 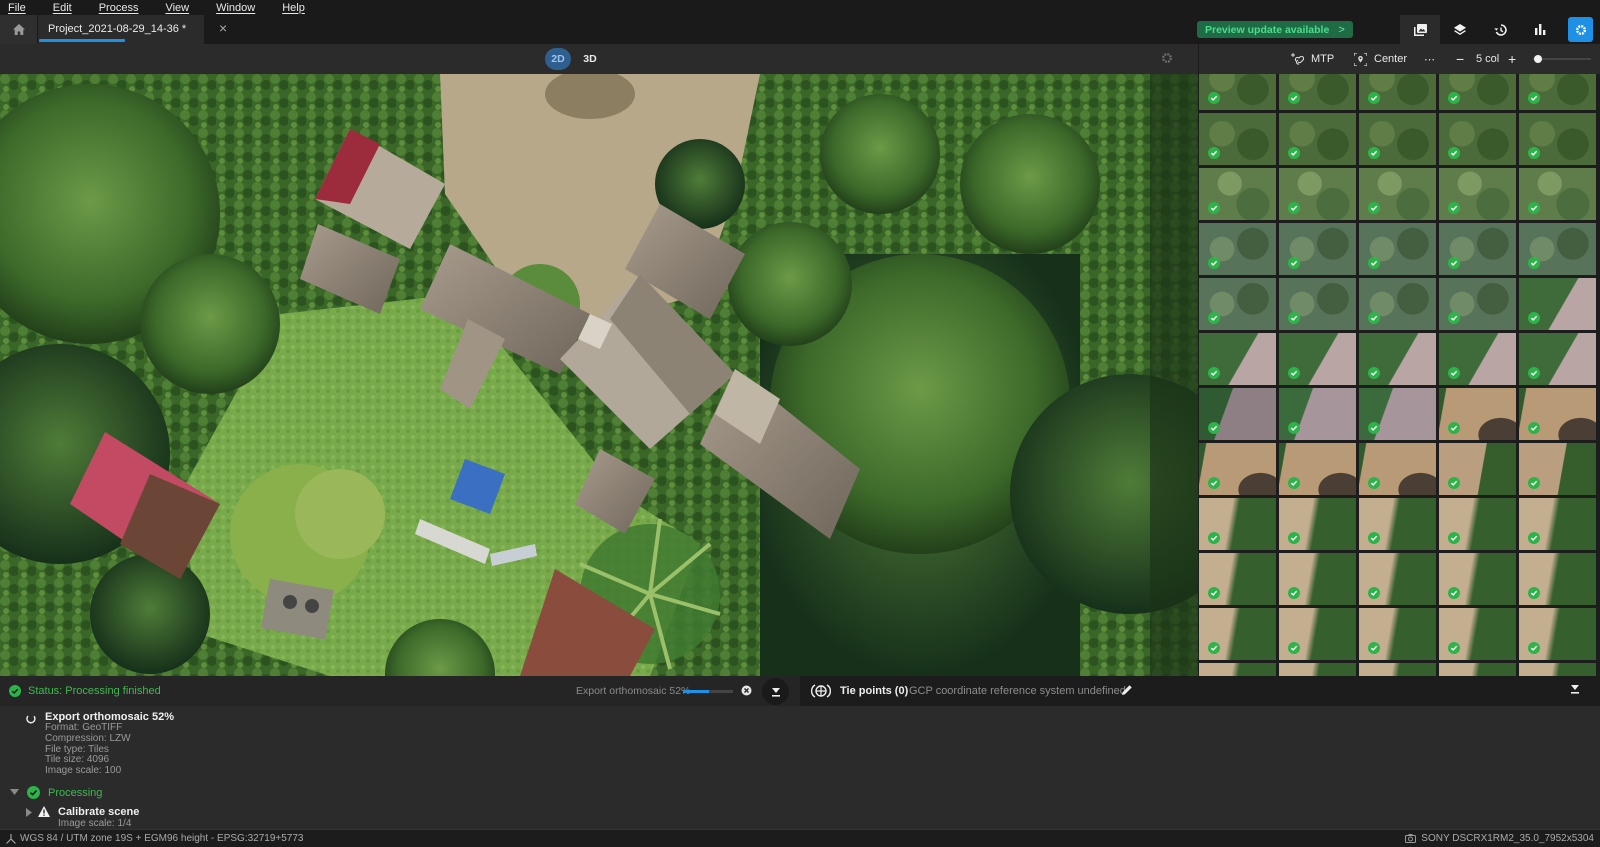 I want to click on menu-file: File, so click(x=13, y=8).